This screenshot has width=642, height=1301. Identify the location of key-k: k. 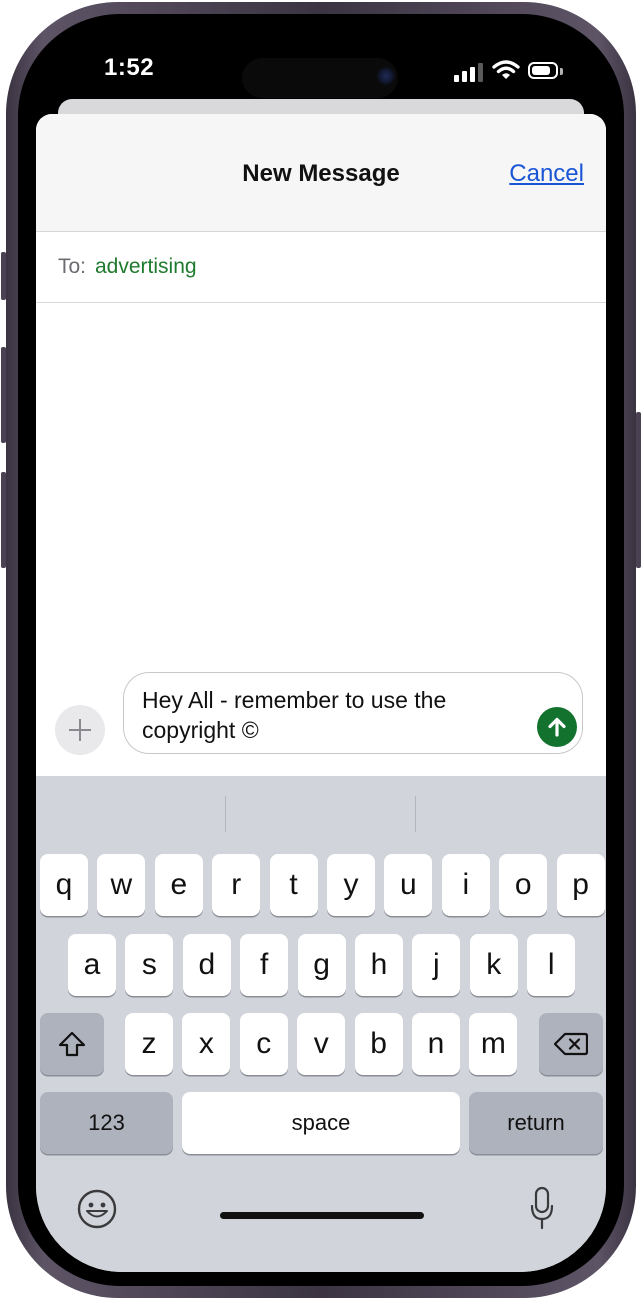
(493, 965).